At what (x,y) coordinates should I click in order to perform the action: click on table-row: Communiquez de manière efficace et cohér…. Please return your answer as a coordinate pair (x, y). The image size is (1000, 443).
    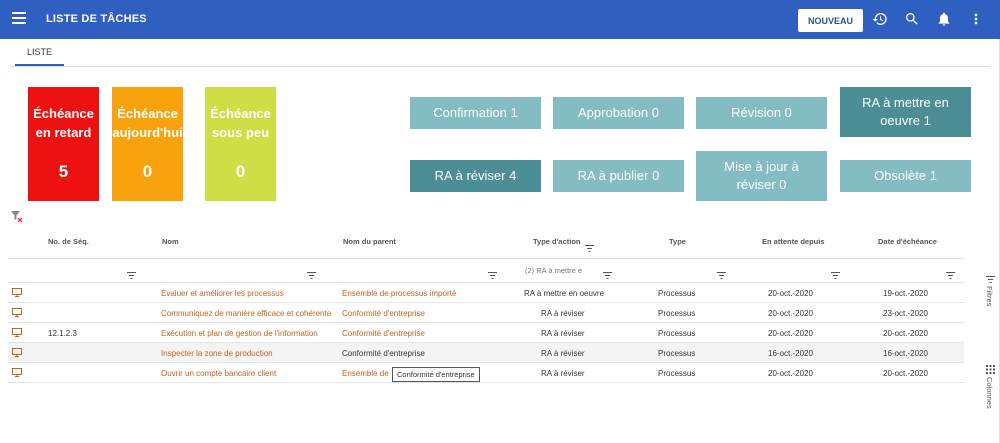
    Looking at the image, I should click on (486, 312).